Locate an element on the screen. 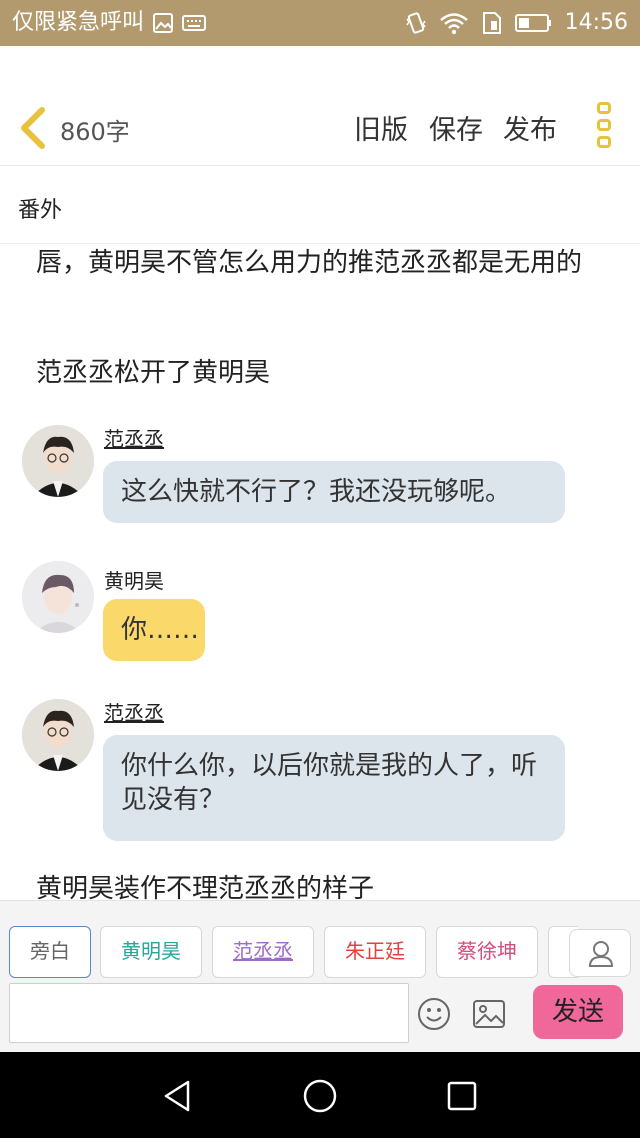  back-button is located at coordinates (34, 128).